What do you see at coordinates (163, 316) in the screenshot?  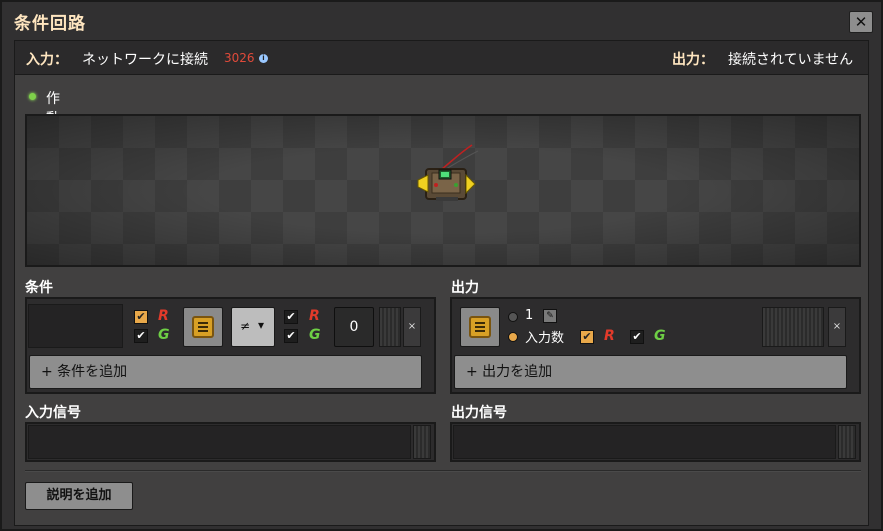 I see `red-wire-icon: R` at bounding box center [163, 316].